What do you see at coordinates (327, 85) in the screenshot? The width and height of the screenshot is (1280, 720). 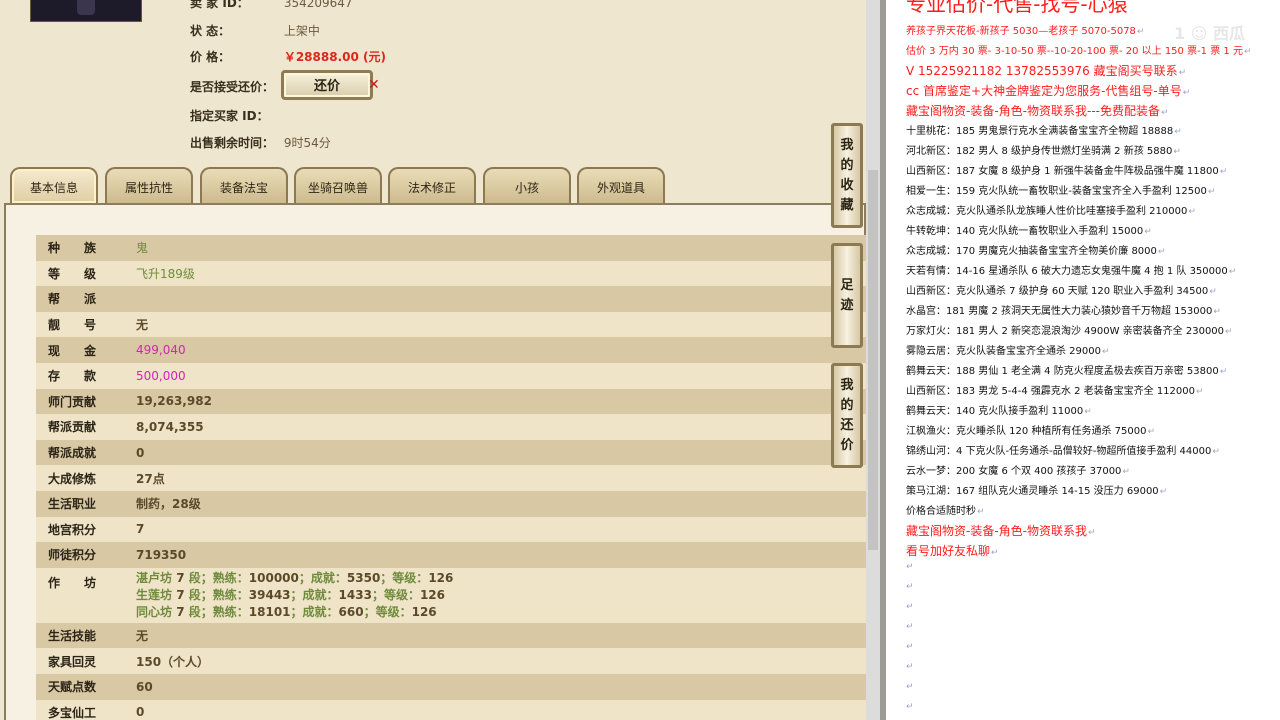 I see `counter-offer-button: 还价` at bounding box center [327, 85].